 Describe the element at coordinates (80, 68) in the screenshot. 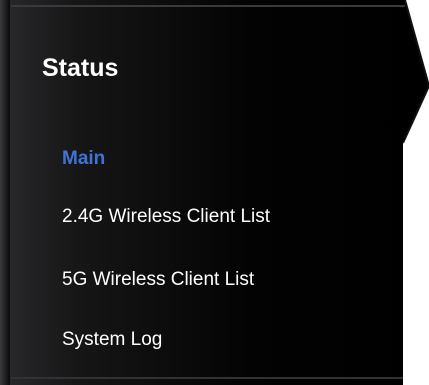

I see `status-menu-title: Status` at that location.